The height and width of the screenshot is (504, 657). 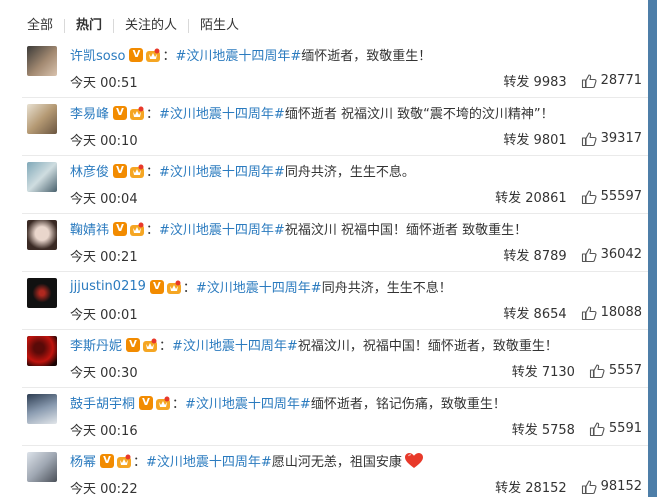 I want to click on comment-text: 愿山河无恙，祖国安康, so click(x=336, y=462).